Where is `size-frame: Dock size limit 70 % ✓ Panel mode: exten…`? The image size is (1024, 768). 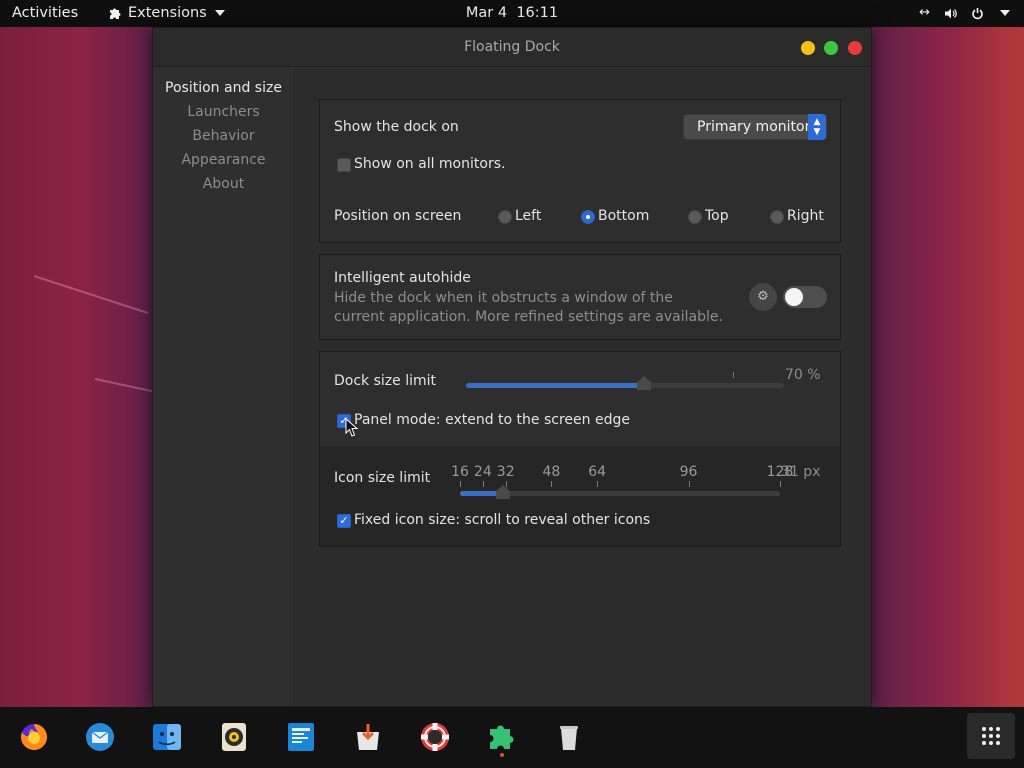
size-frame: Dock size limit 70 % ✓ Panel mode: exten… is located at coordinates (580, 449).